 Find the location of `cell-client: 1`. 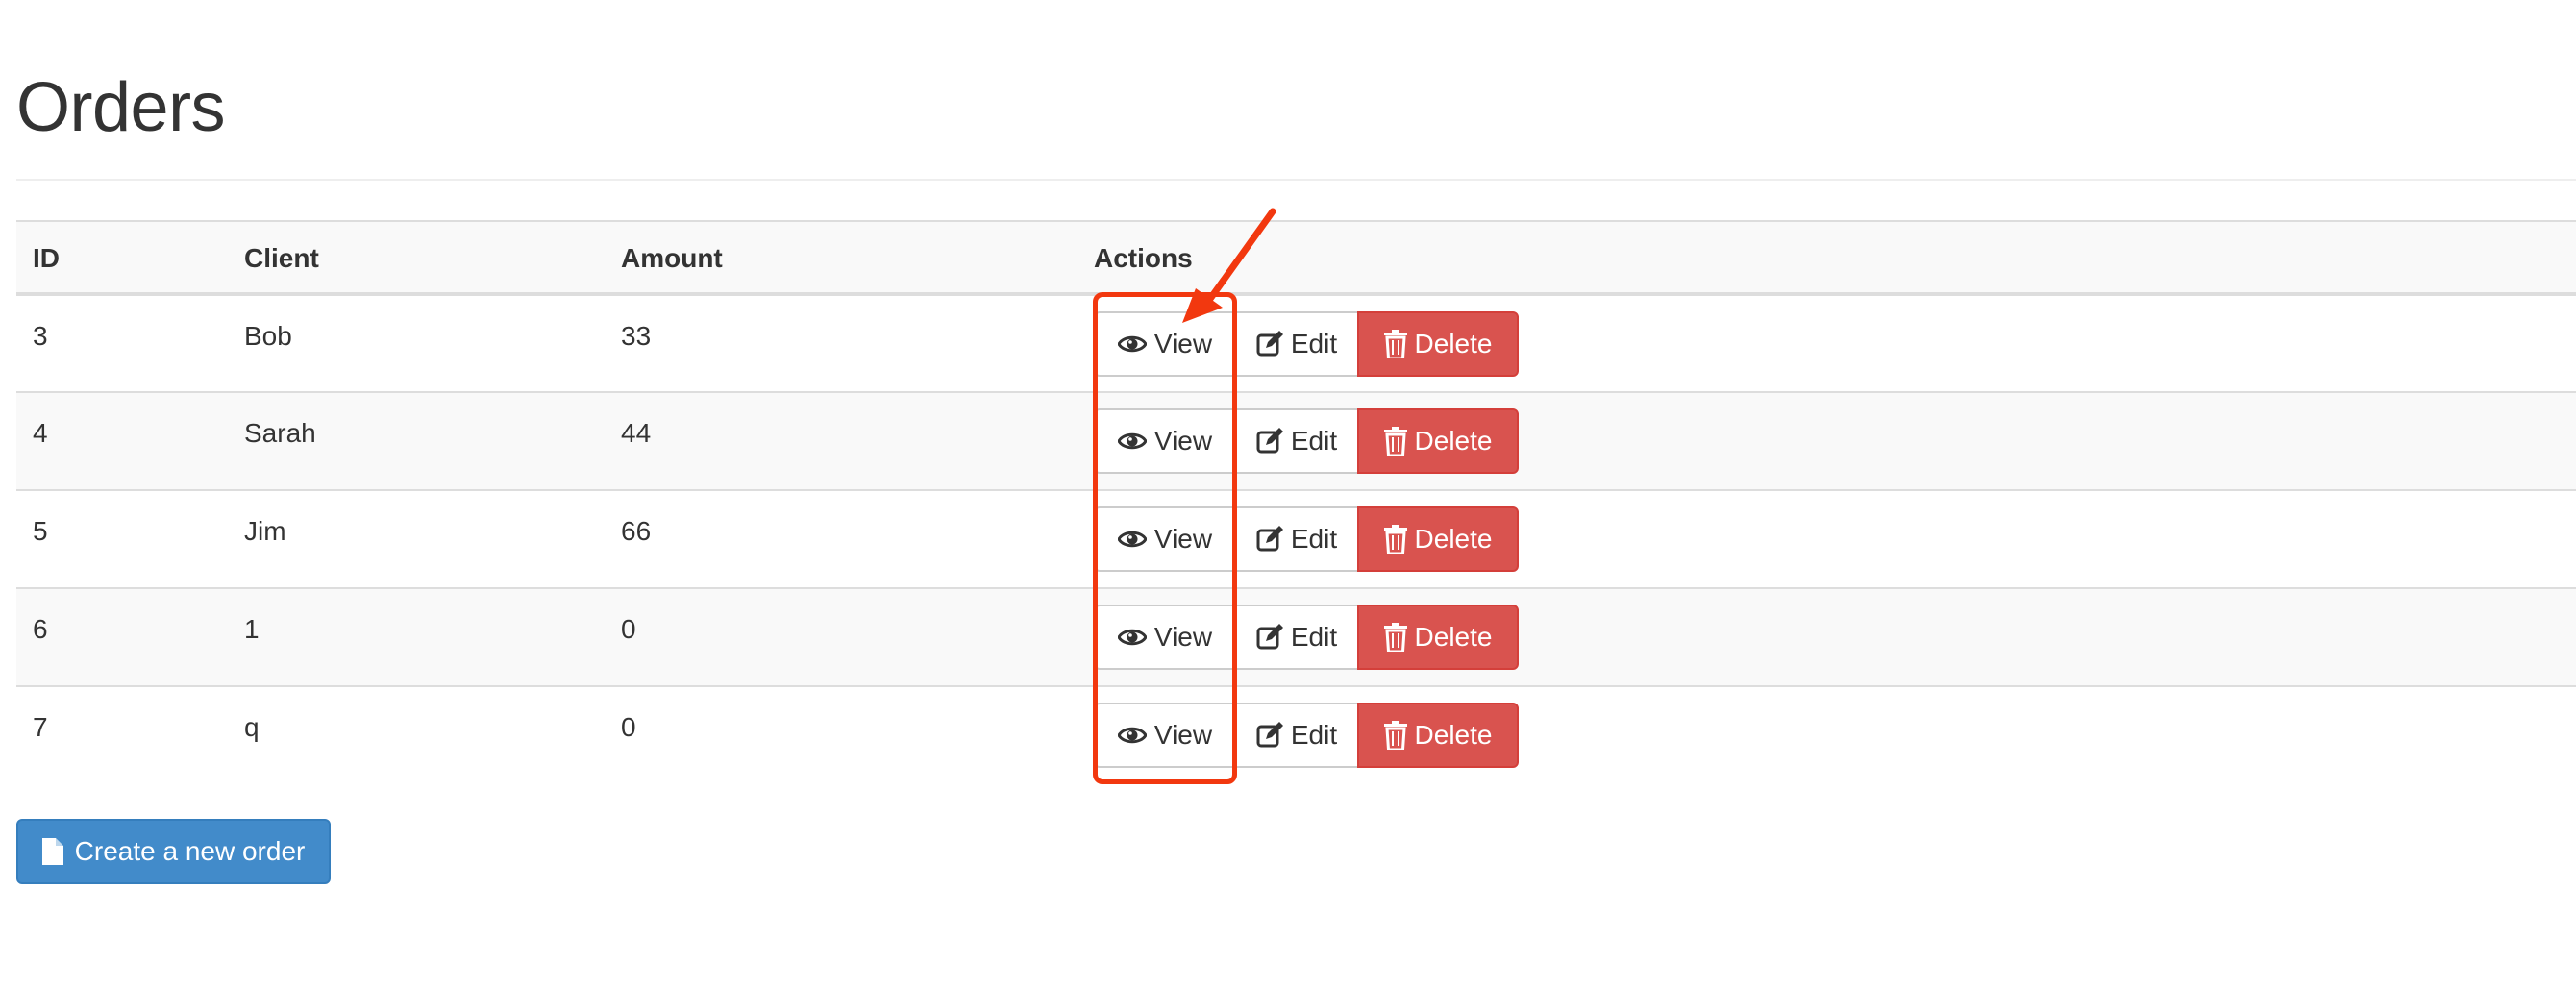

cell-client: 1 is located at coordinates (252, 629).